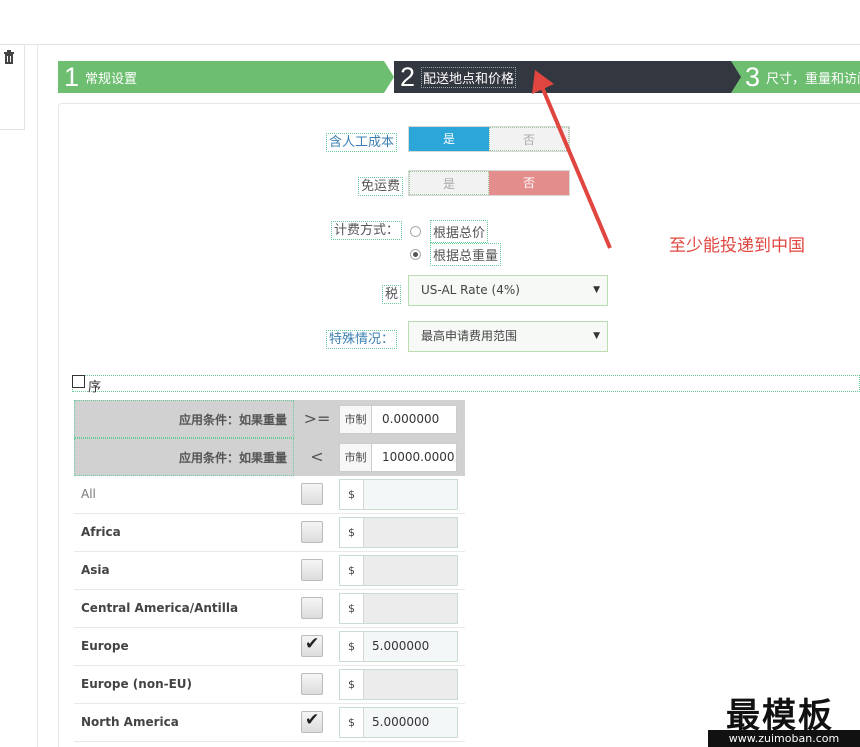 This screenshot has width=860, height=747. What do you see at coordinates (137, 684) in the screenshot?
I see `zone-name: Europe (non-EU)` at bounding box center [137, 684].